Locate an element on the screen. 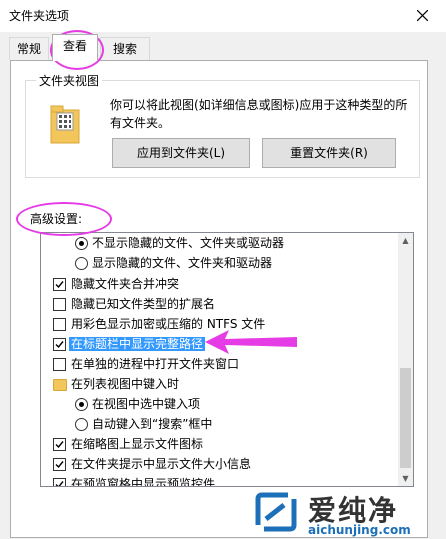 This screenshot has width=446, height=539. list-item-label: 在缩略图上显示文件图标 is located at coordinates (137, 444).